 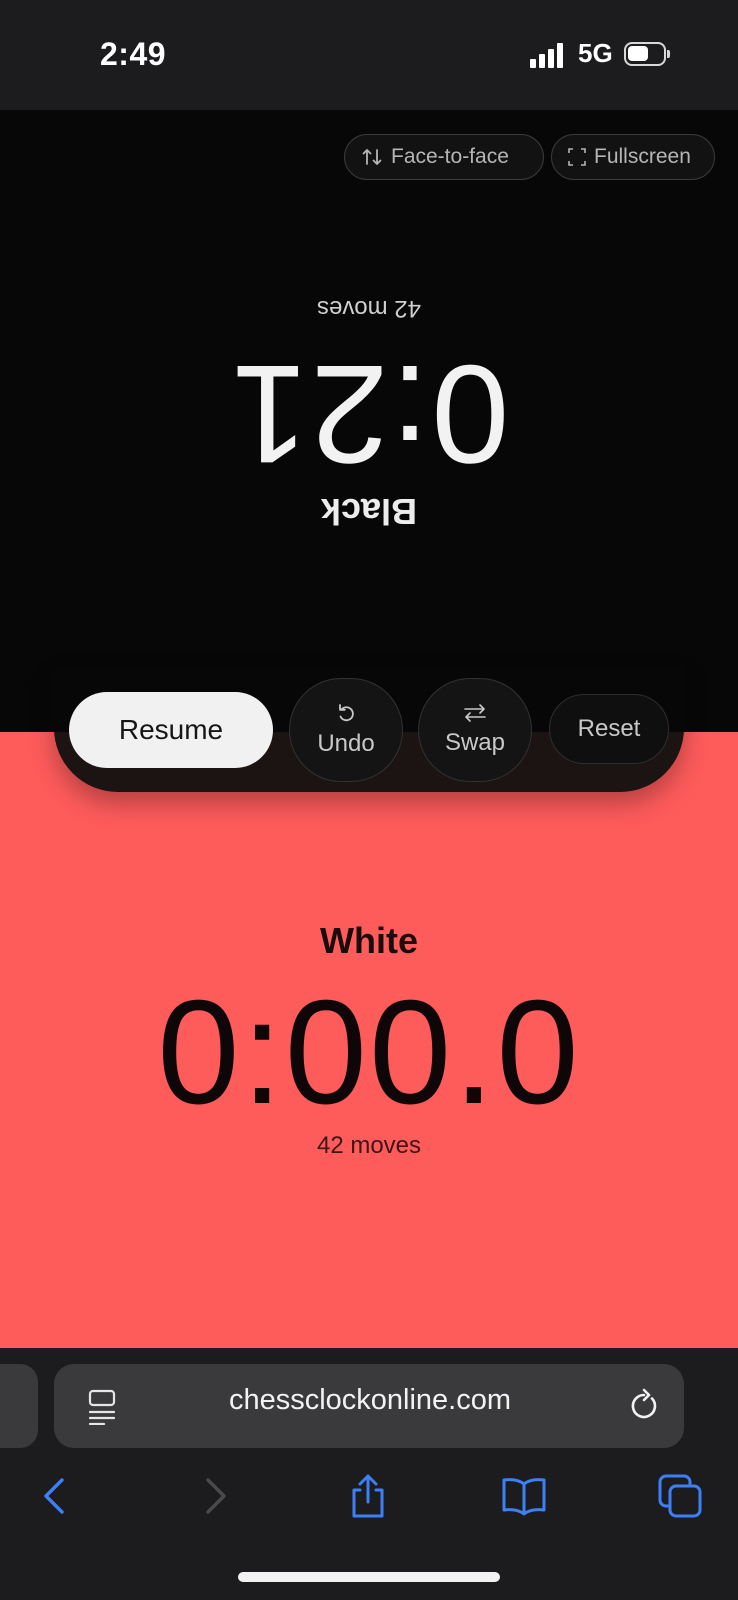 What do you see at coordinates (372, 157) in the screenshot?
I see `arrows-up-down-icon` at bounding box center [372, 157].